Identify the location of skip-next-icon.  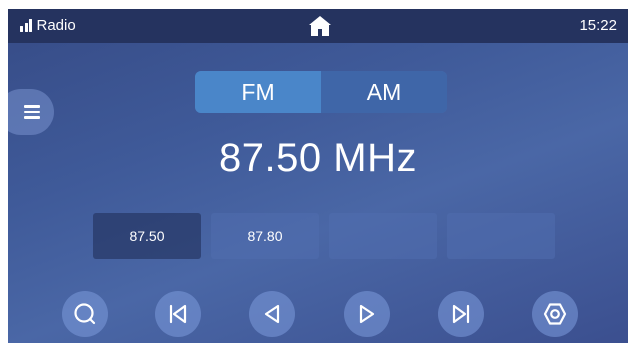
(461, 314).